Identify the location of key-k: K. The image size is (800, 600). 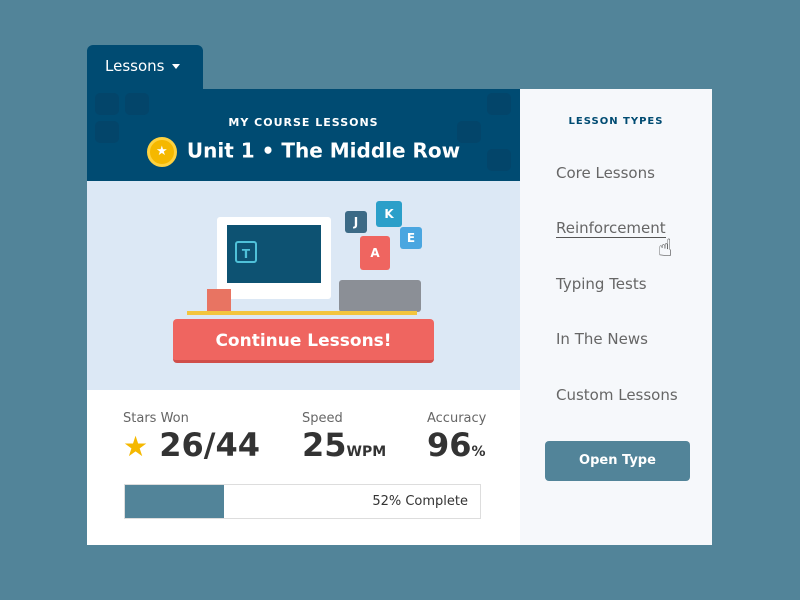
(389, 214).